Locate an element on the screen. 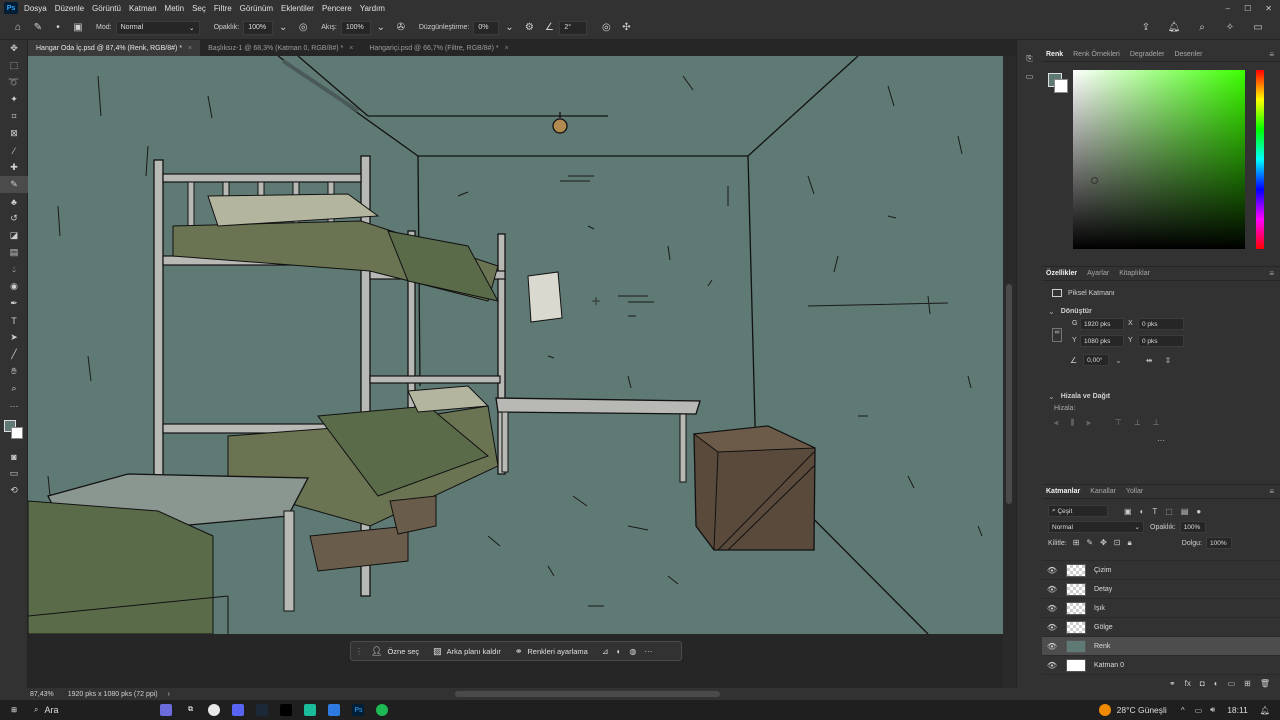 The height and width of the screenshot is (720, 1280). lock-transparent-icon: ⊞ is located at coordinates (1076, 543).